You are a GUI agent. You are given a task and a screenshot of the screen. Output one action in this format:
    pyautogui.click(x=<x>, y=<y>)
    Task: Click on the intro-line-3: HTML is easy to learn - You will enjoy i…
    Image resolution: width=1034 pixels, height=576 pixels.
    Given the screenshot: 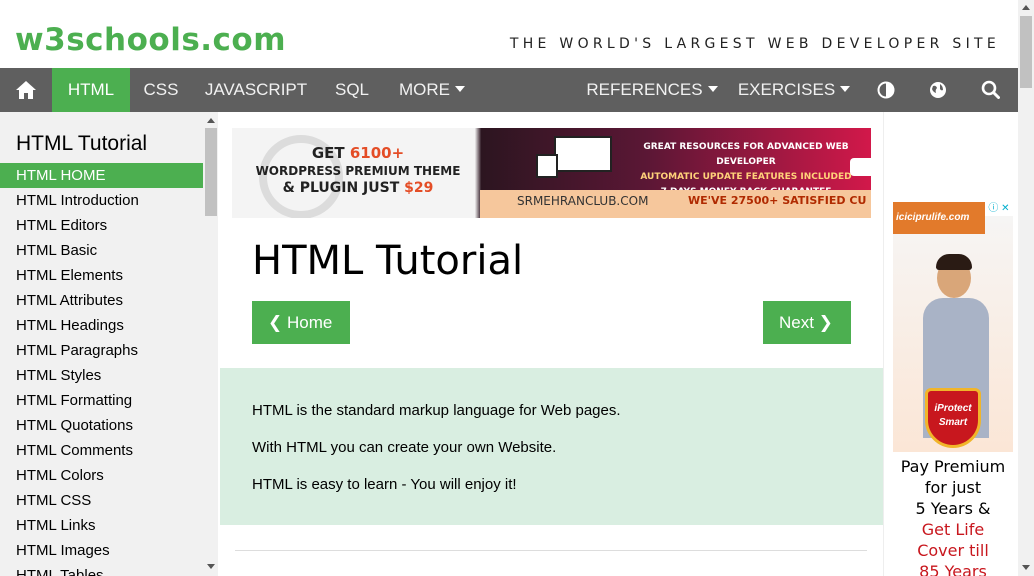 What is the action you would take?
    pyautogui.click(x=384, y=484)
    